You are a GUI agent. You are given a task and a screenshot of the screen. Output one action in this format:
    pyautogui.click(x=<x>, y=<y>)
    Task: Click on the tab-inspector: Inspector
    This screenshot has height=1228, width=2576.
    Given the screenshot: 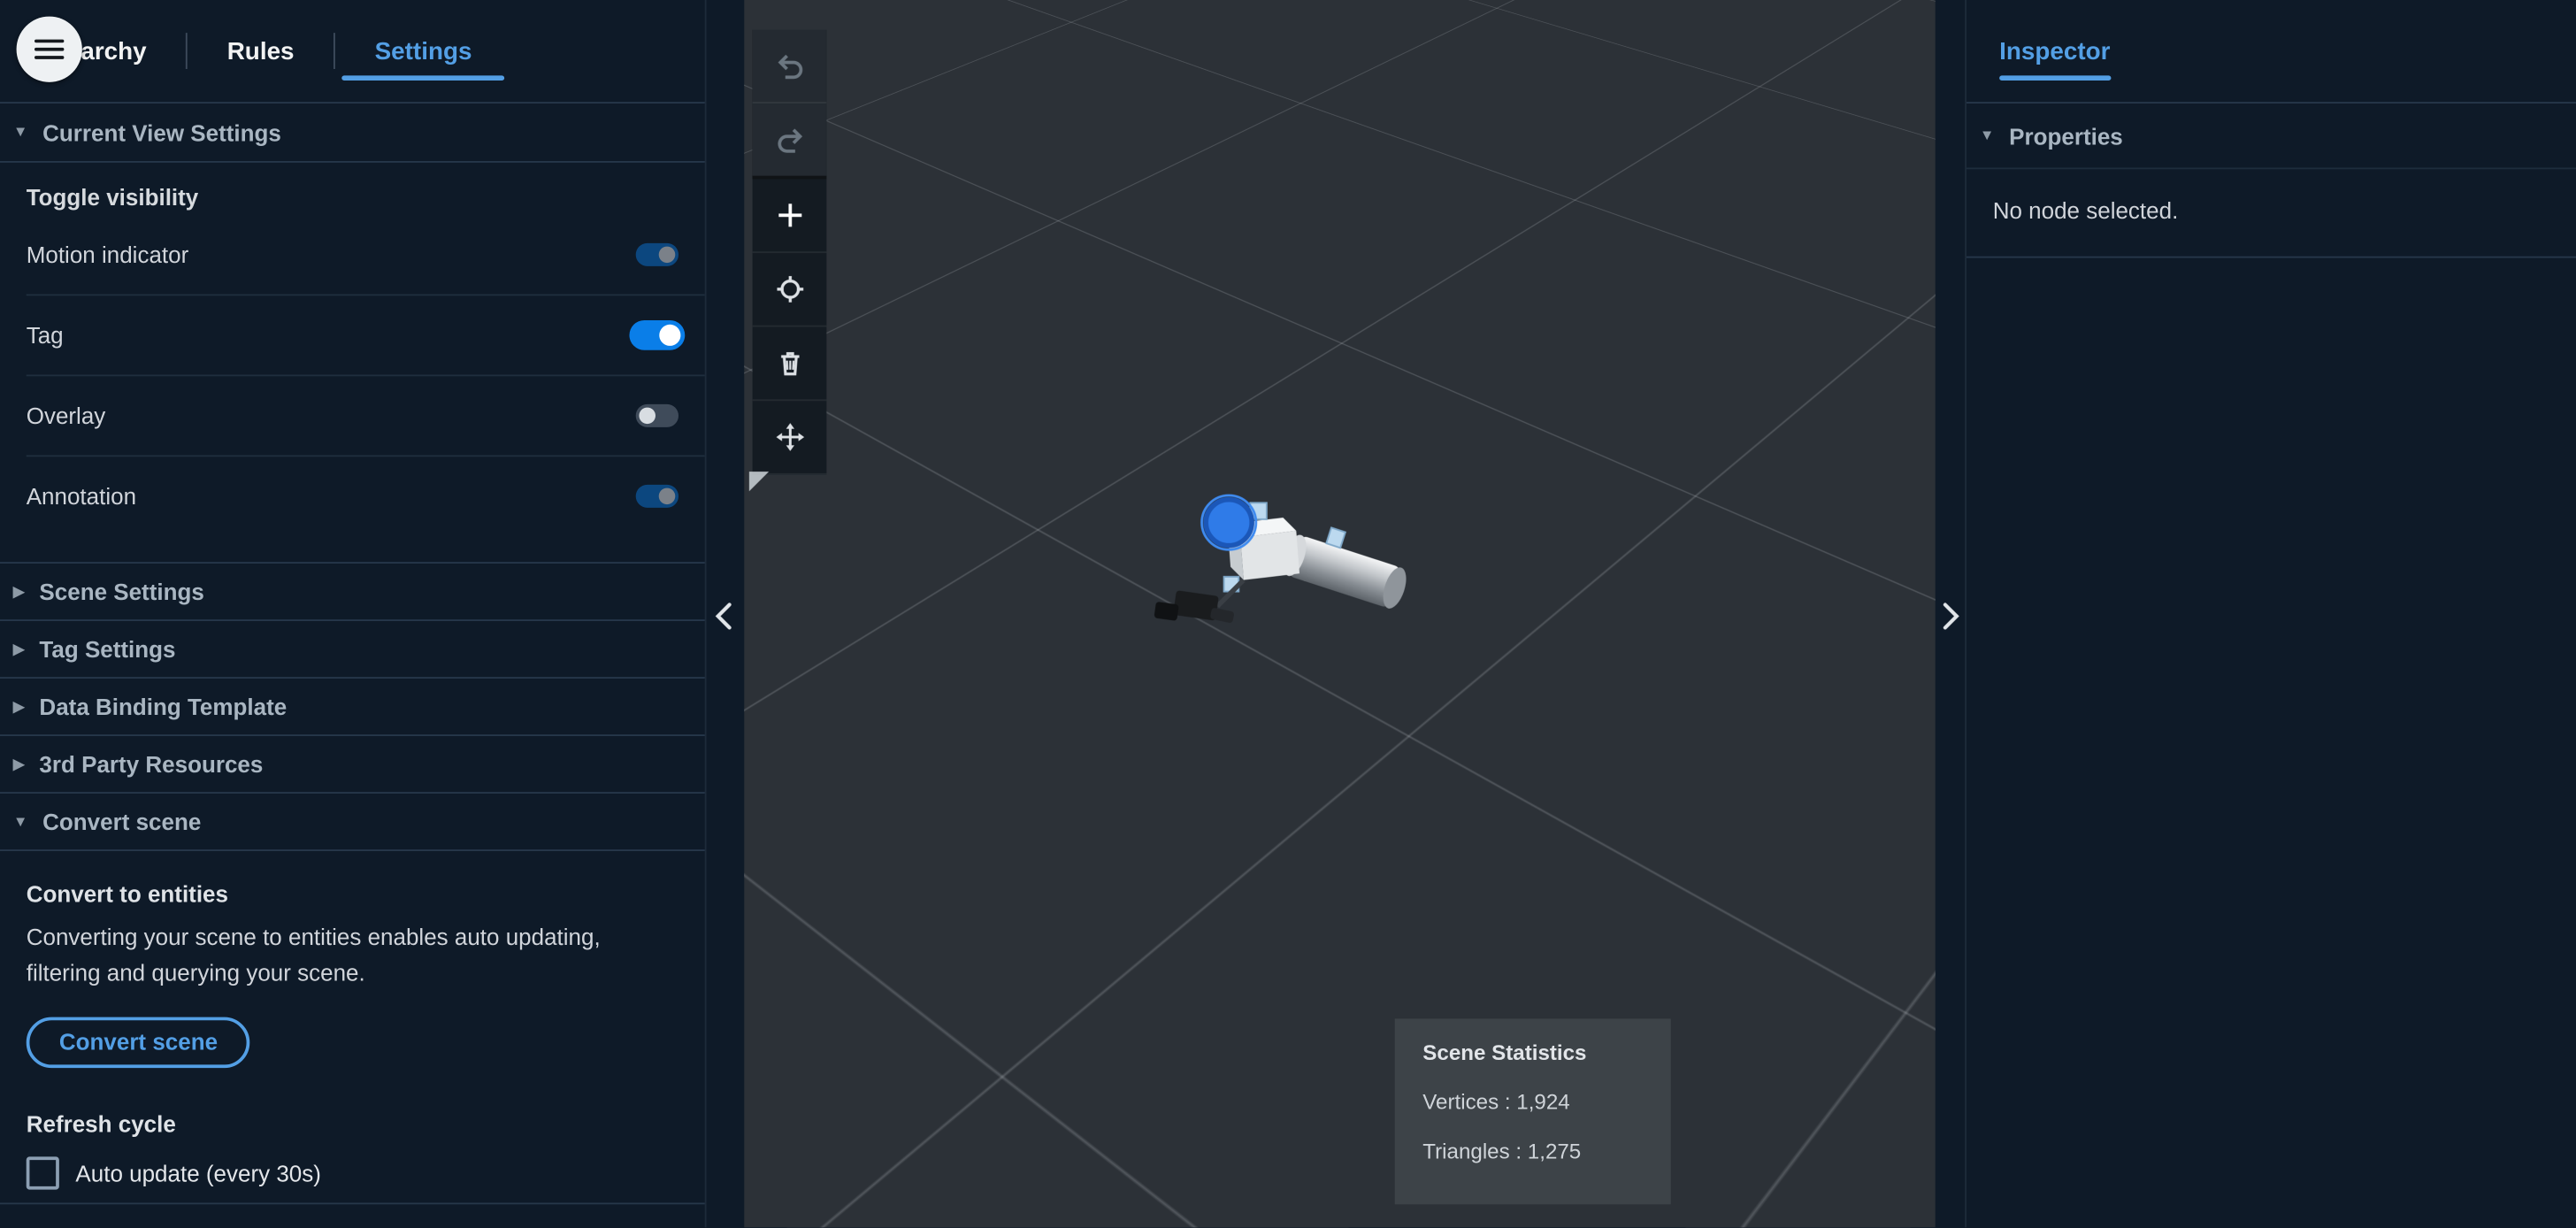 What is the action you would take?
    pyautogui.click(x=2055, y=59)
    